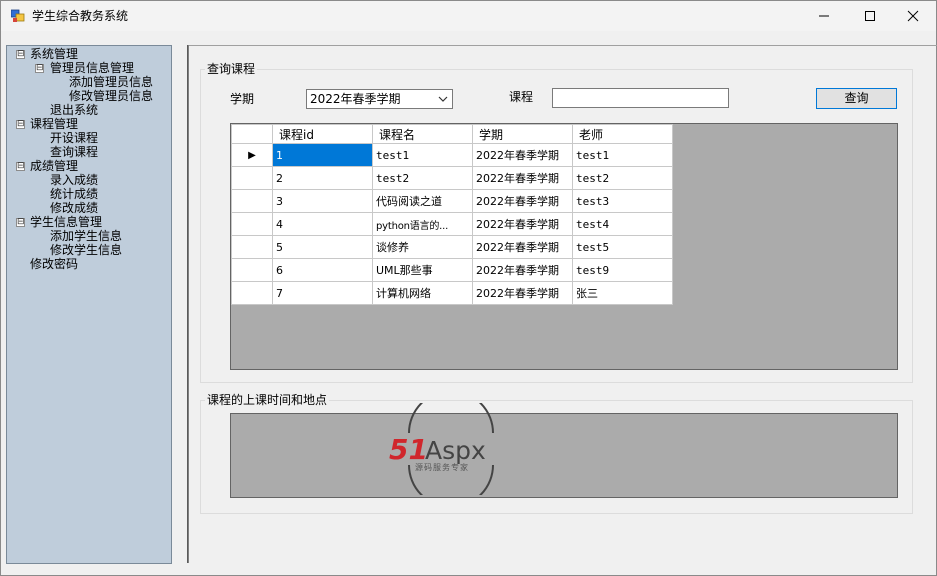  What do you see at coordinates (74, 208) in the screenshot?
I see `tree-item-edit-grades: 修改成绩` at bounding box center [74, 208].